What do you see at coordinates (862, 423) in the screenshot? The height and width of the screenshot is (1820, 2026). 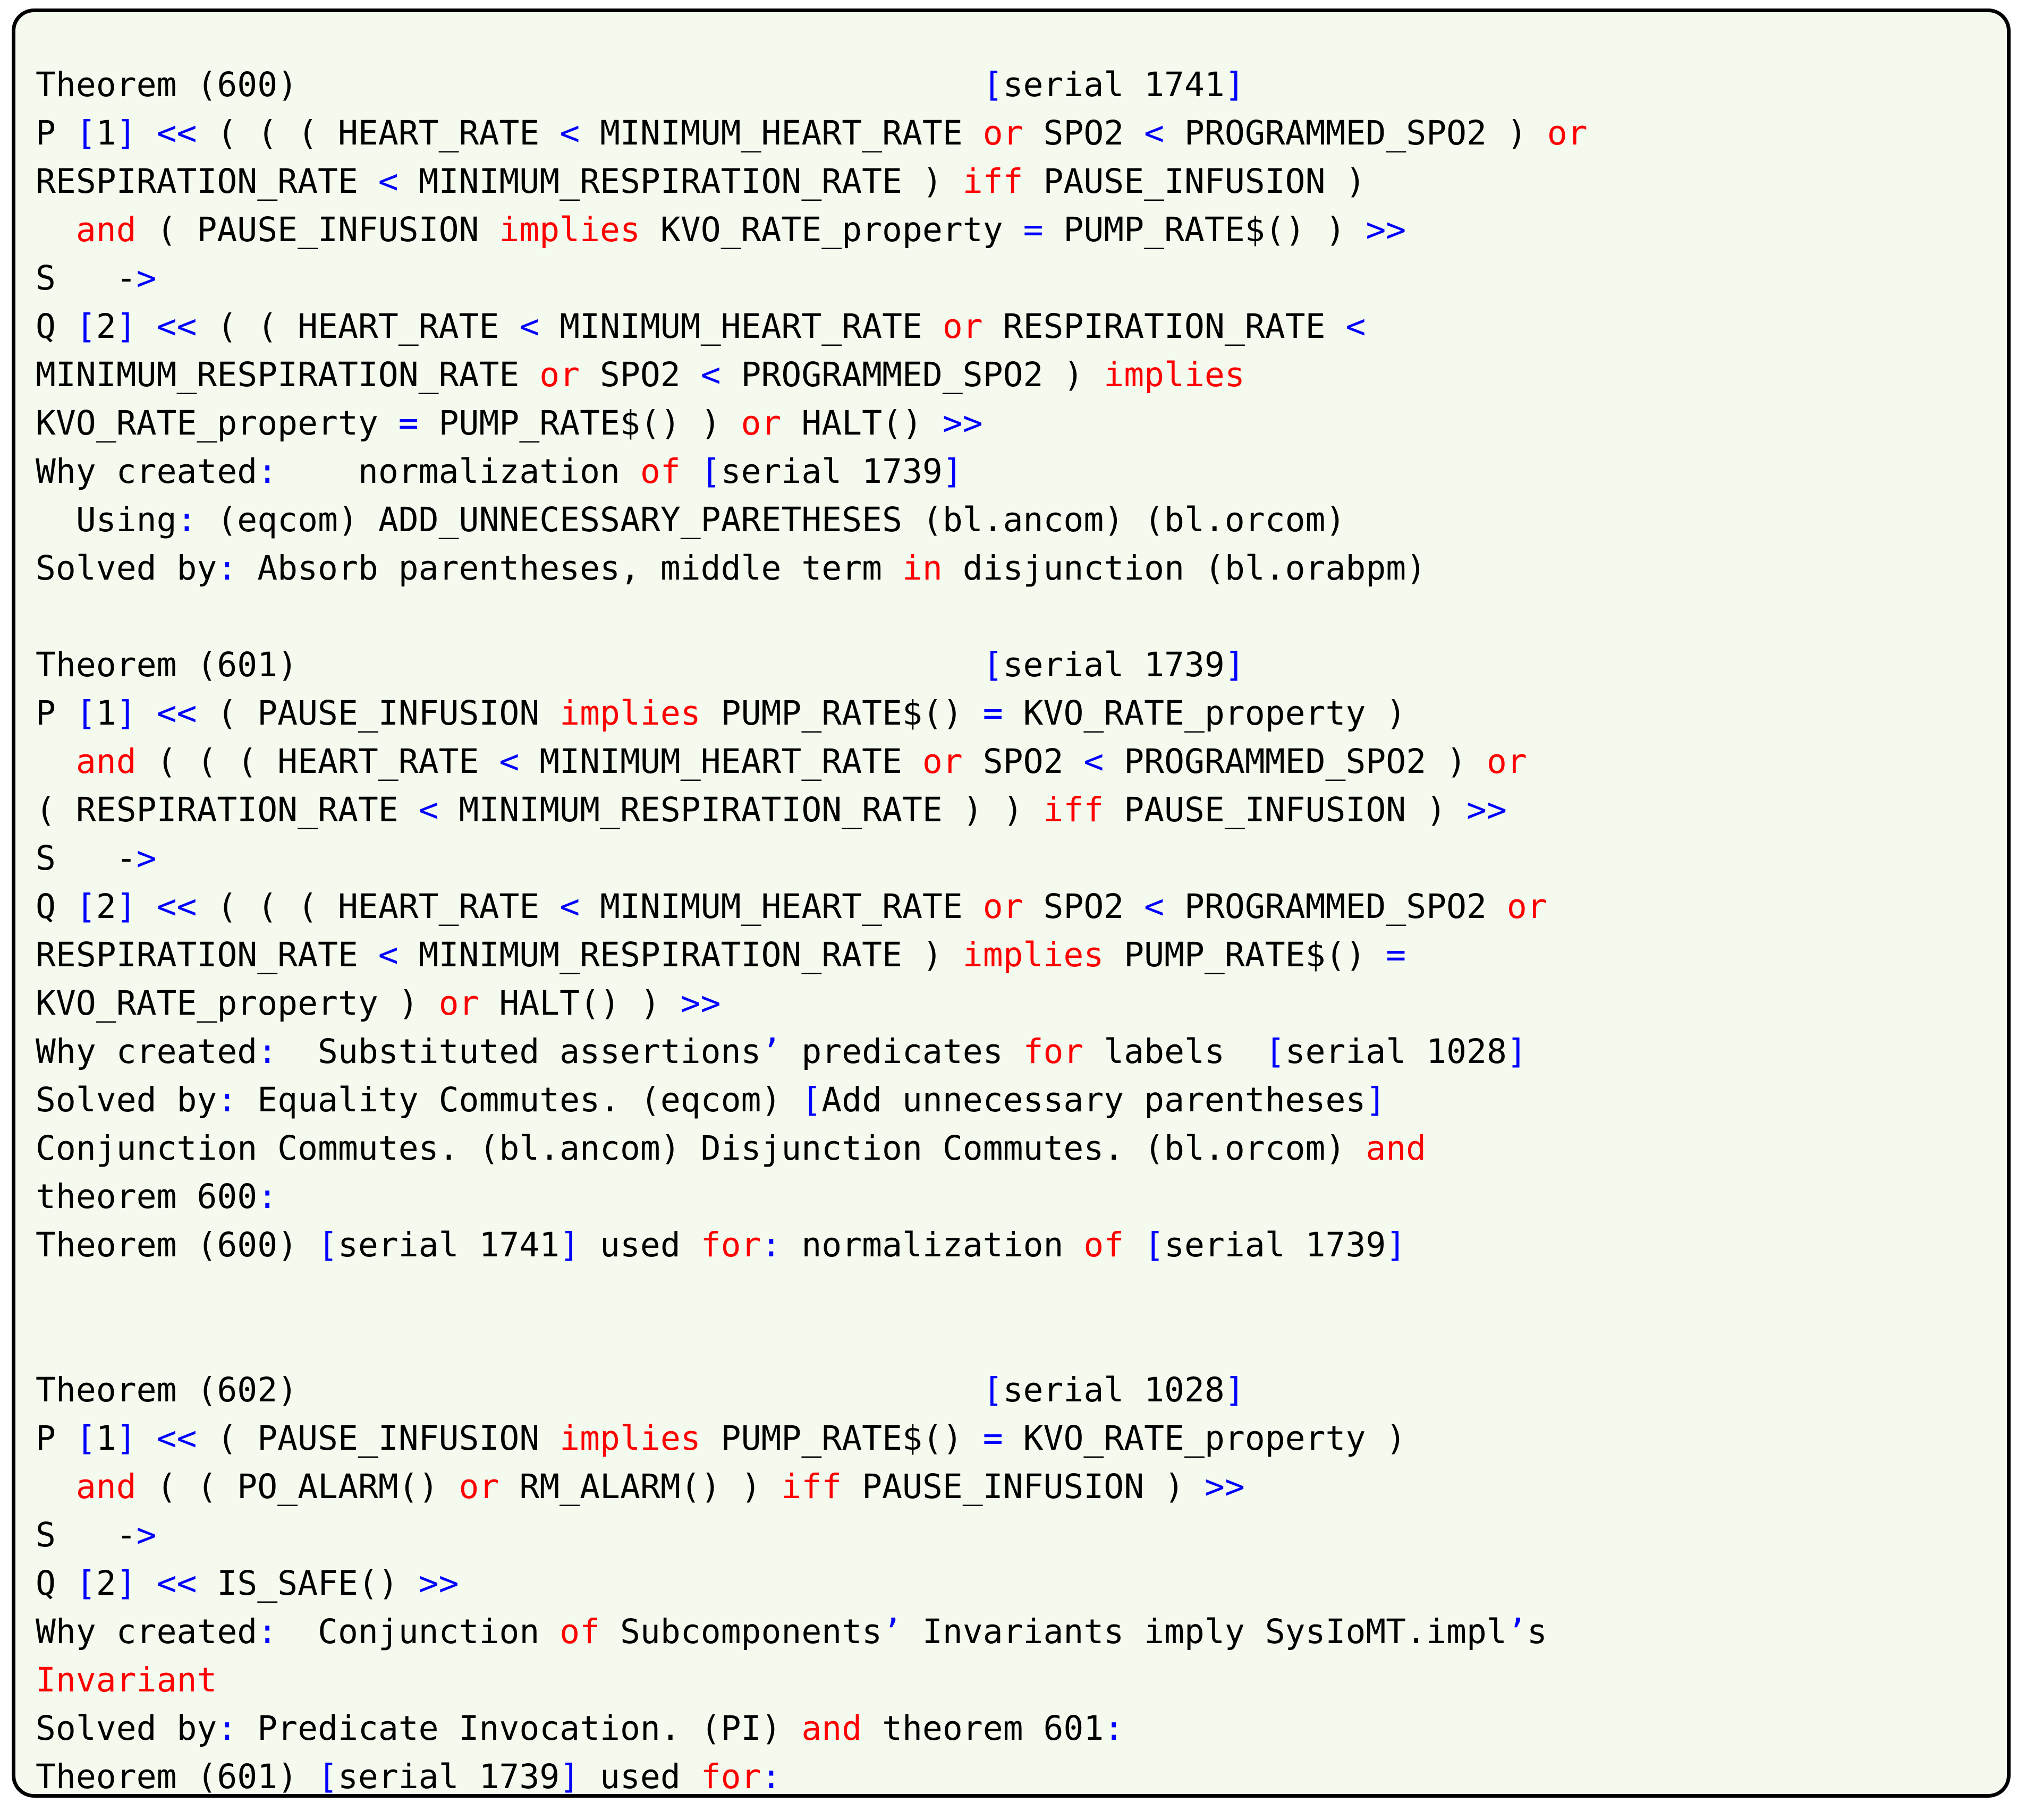 I see `proof-token: HALT()` at bounding box center [862, 423].